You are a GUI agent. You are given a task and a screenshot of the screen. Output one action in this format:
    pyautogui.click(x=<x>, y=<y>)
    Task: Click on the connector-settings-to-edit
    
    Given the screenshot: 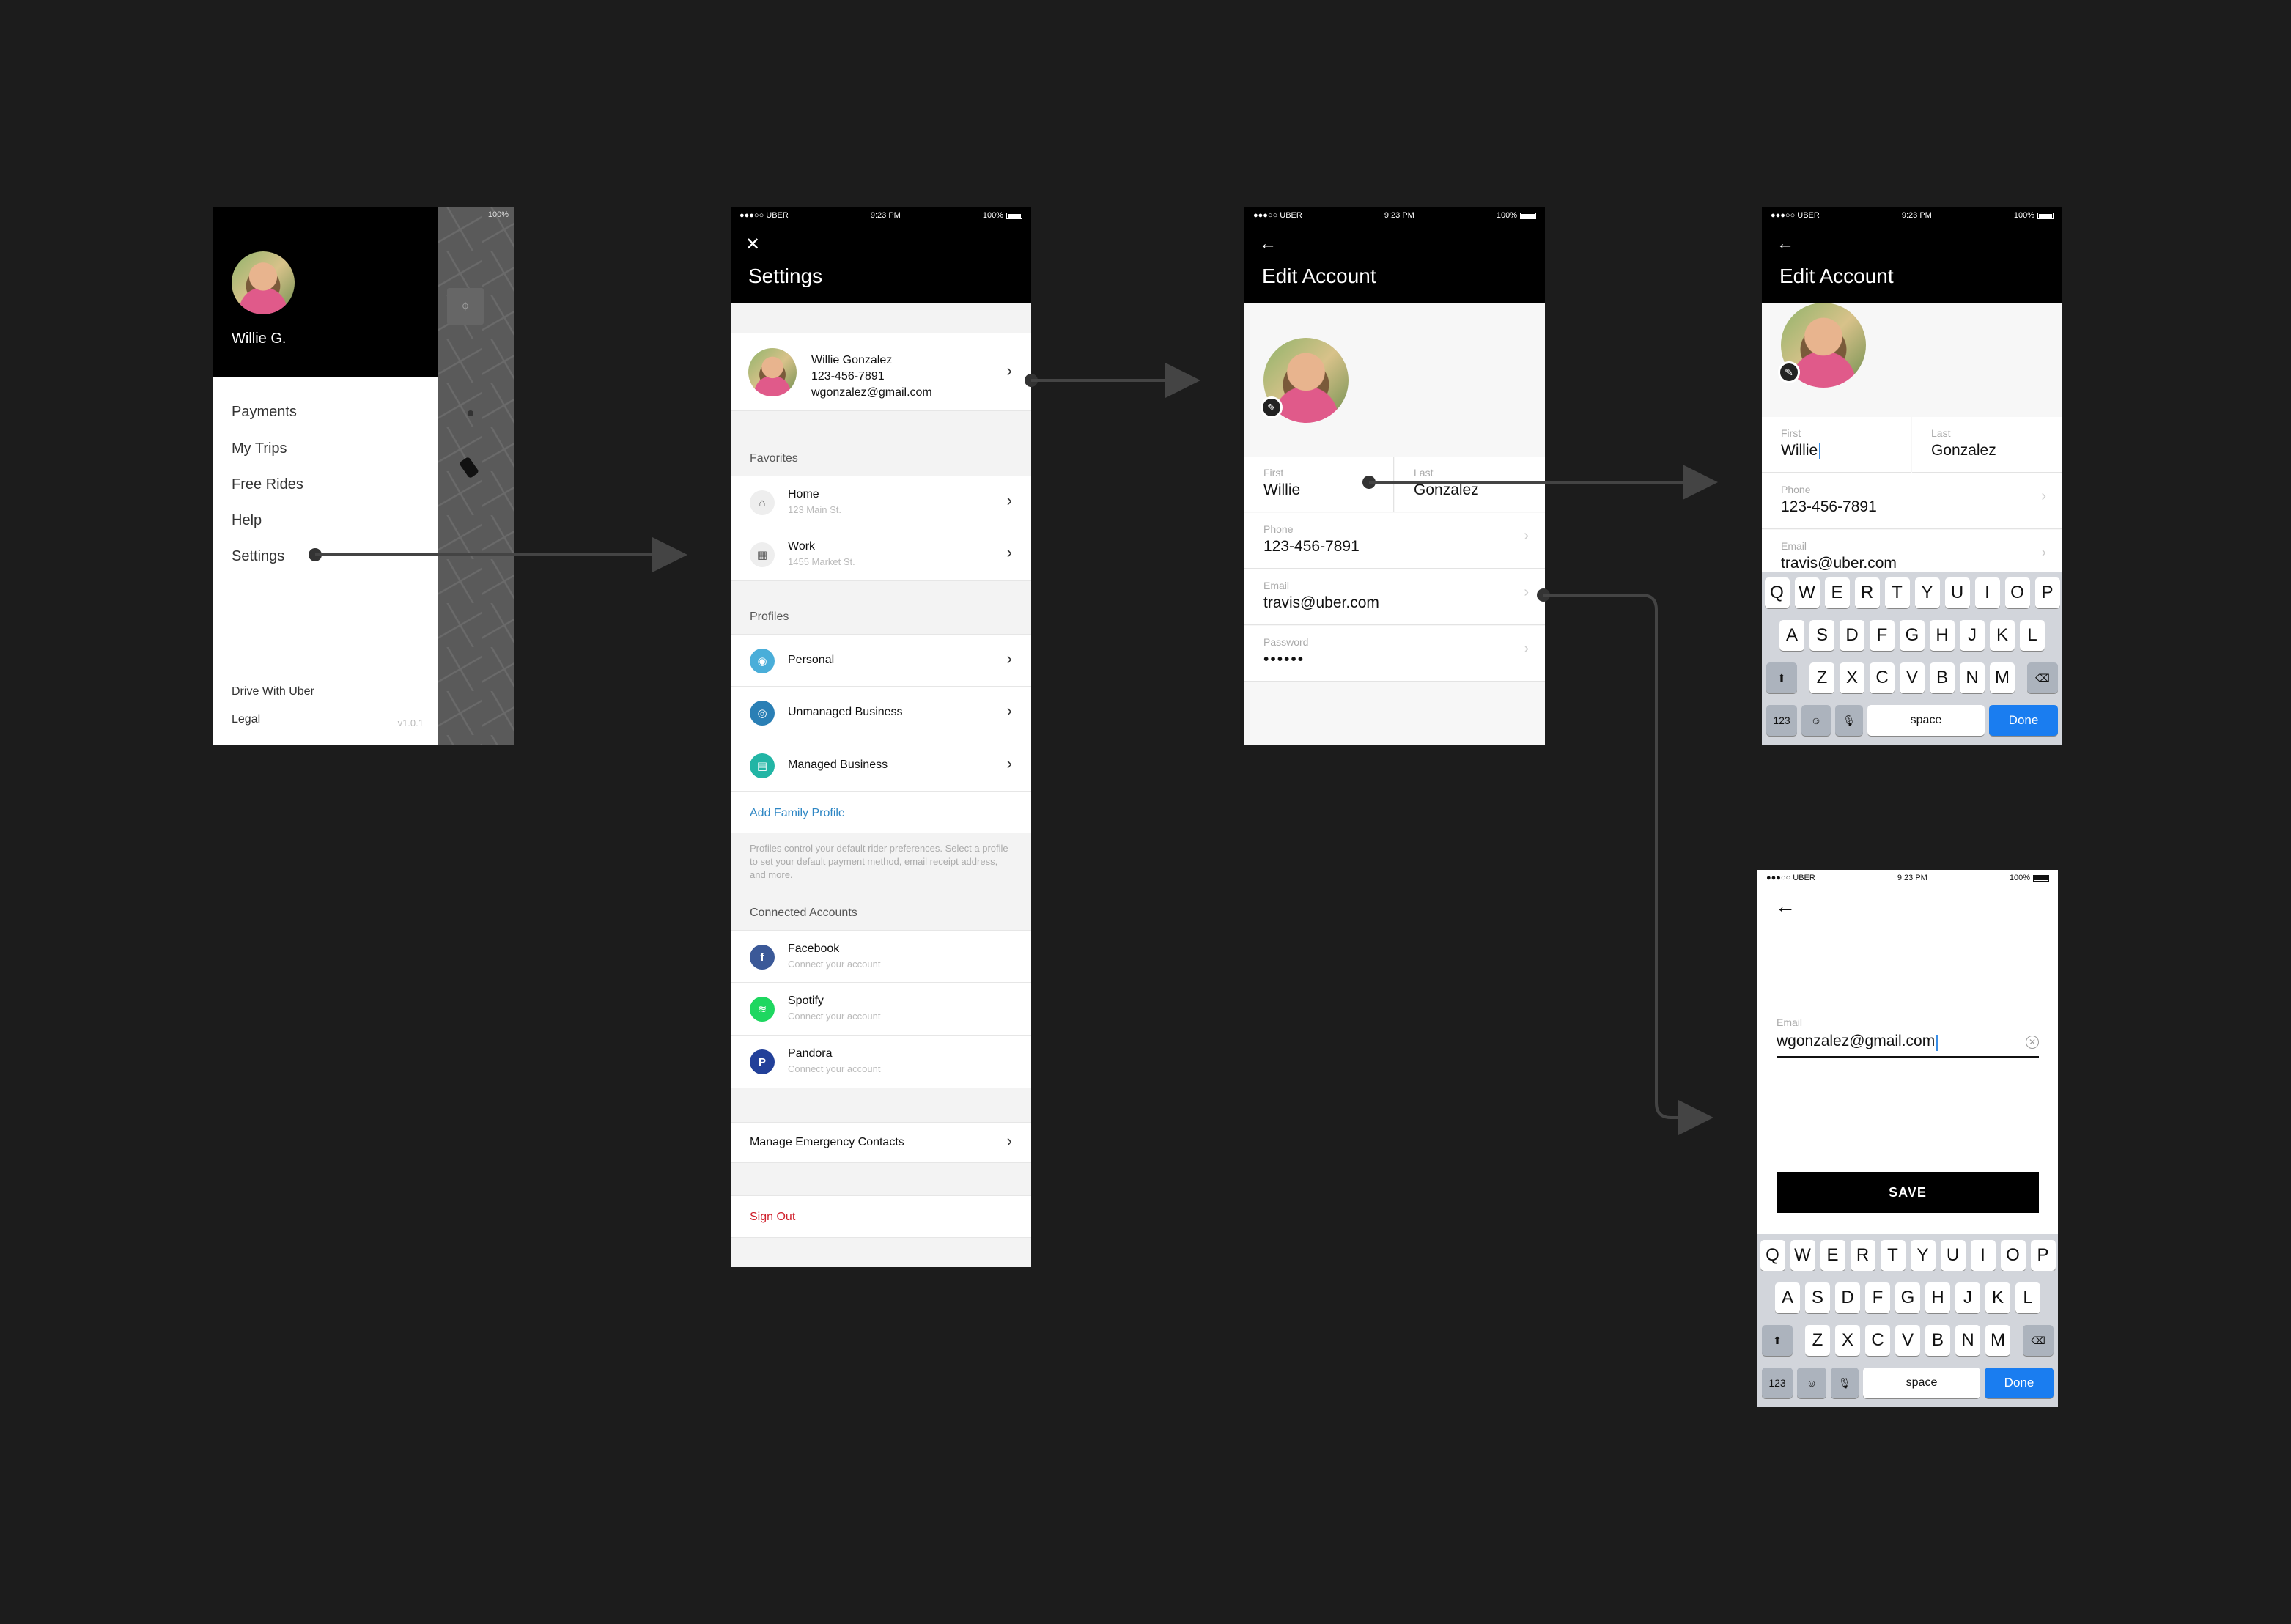 What is the action you would take?
    pyautogui.click(x=1112, y=380)
    